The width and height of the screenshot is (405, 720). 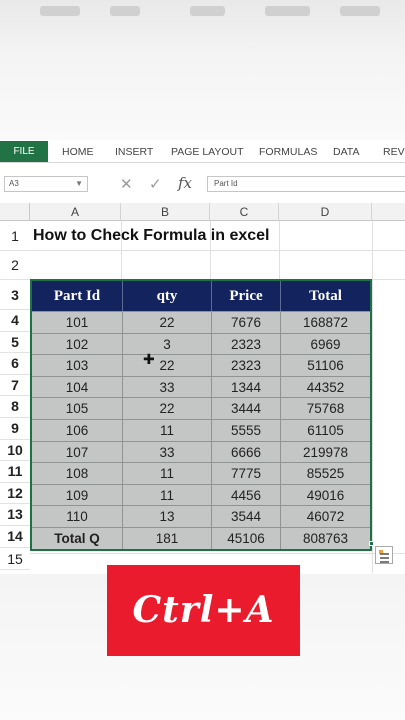 What do you see at coordinates (202, 184) in the screenshot?
I see `formula-bar: A3 ▼ ✕ ✓ fx Part Id` at bounding box center [202, 184].